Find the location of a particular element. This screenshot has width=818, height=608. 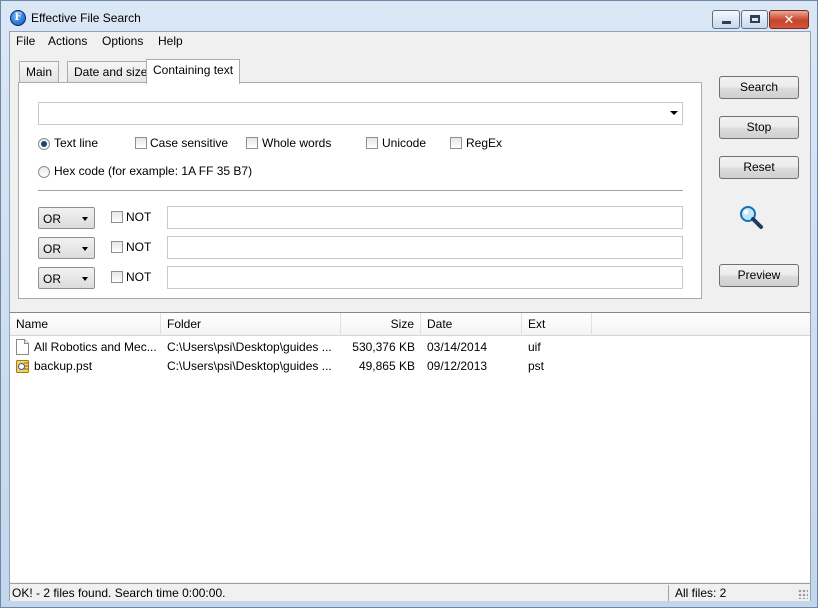

menu-actions: Actions is located at coordinates (67, 41).